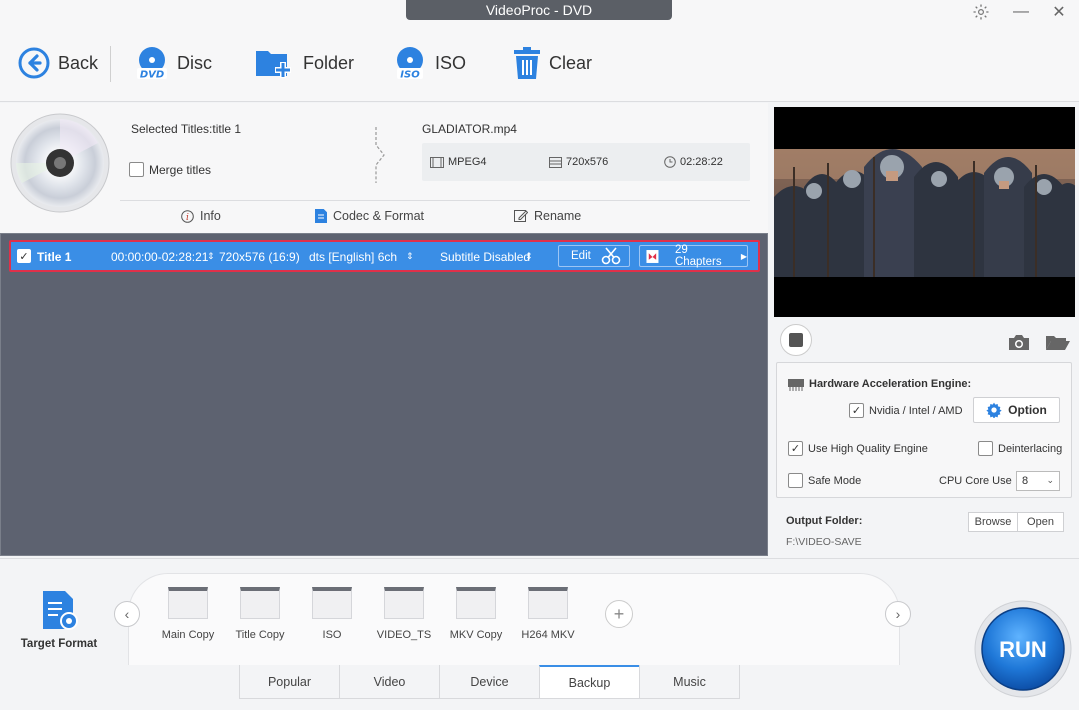  I want to click on iso-disc-icon: ISO, so click(410, 63).